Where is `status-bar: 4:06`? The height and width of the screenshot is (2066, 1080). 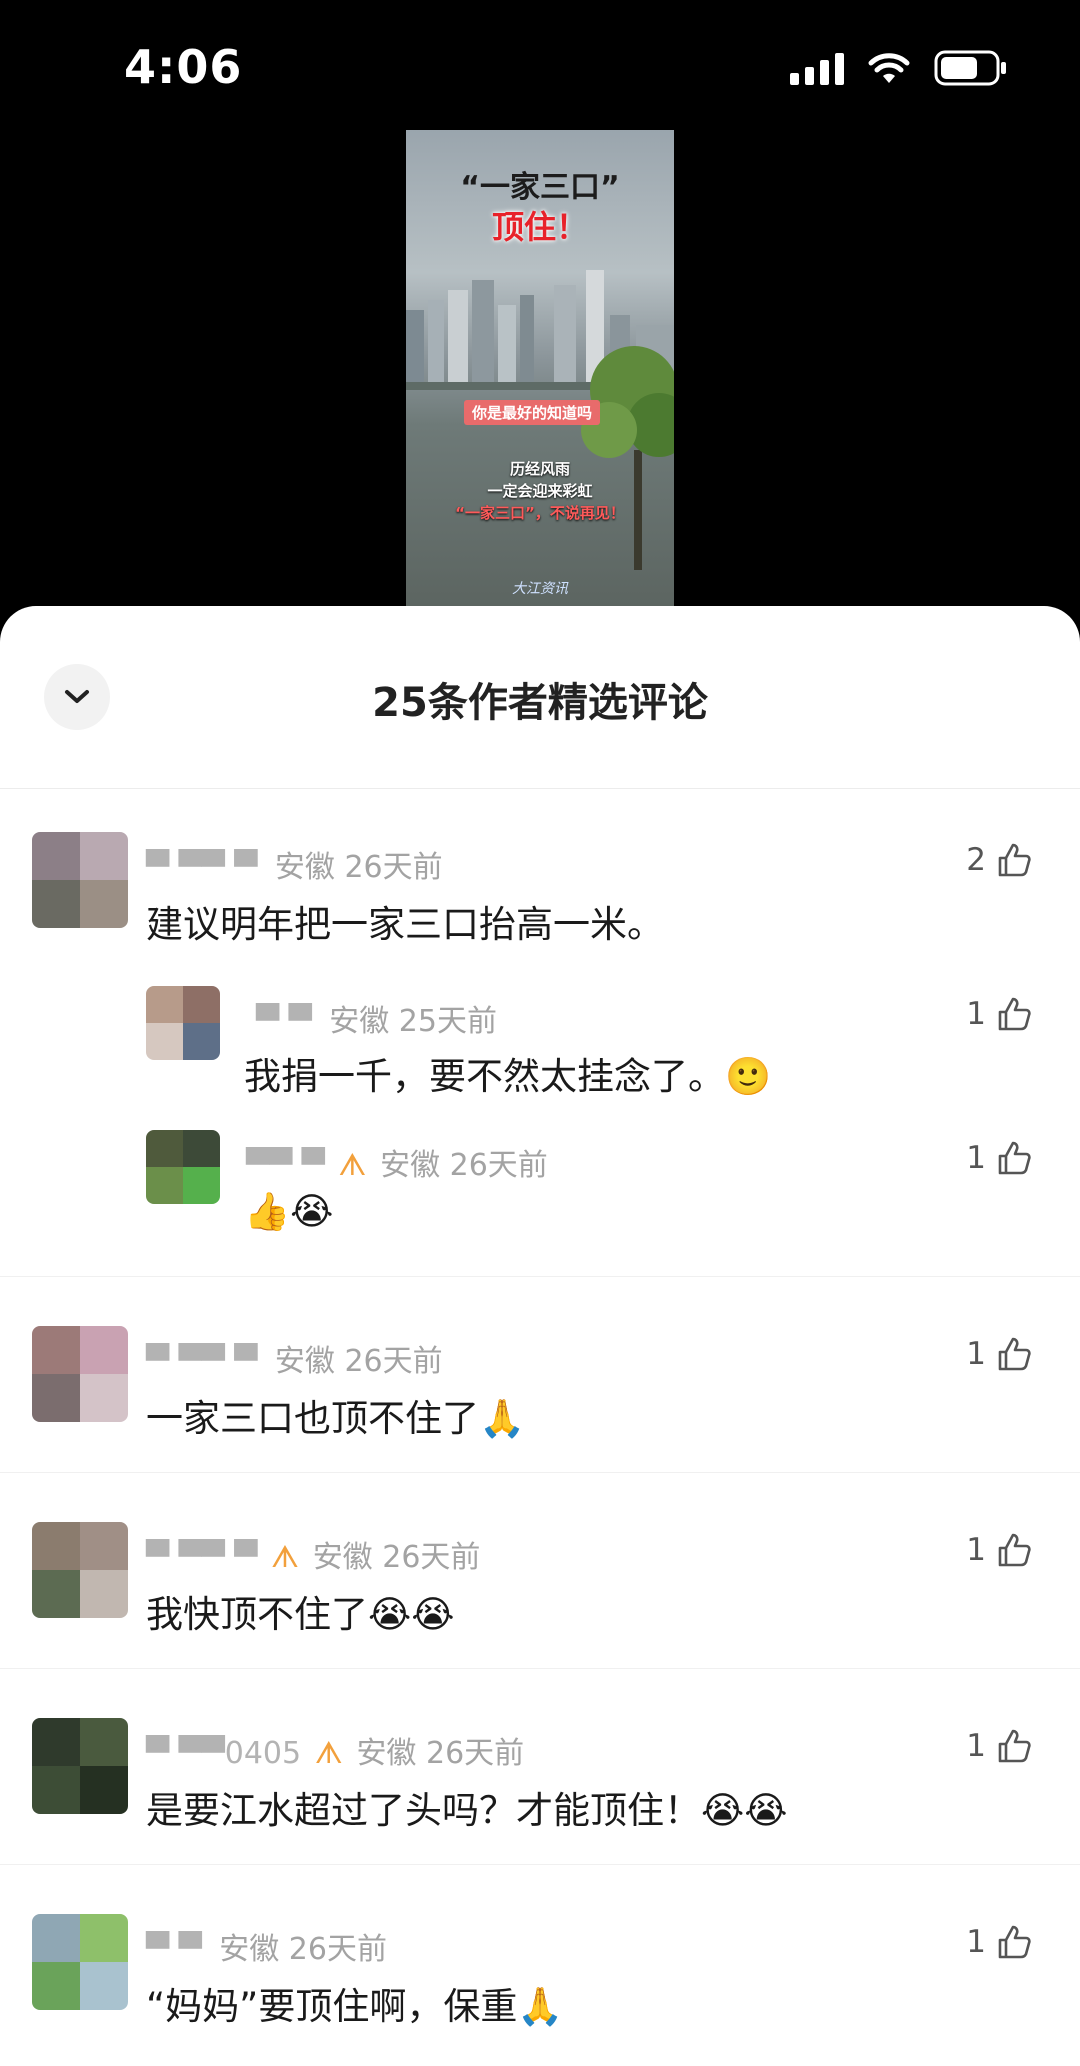
status-bar: 4:06 is located at coordinates (540, 70).